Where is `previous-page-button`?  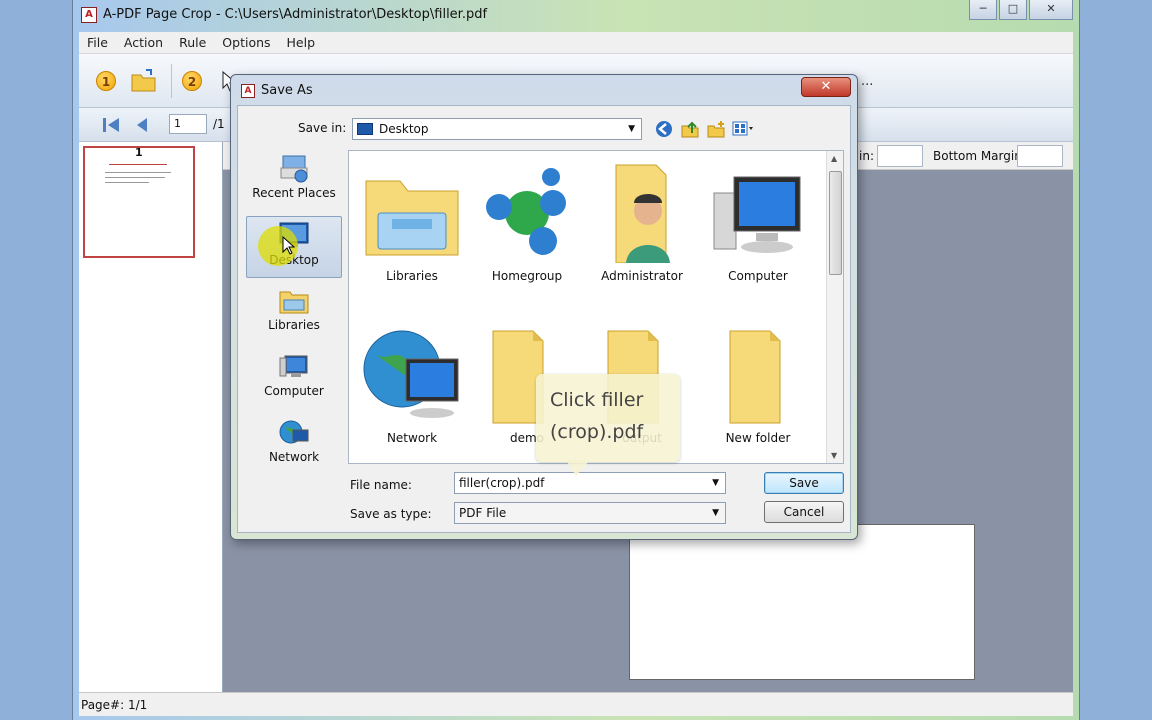 previous-page-button is located at coordinates (142, 125).